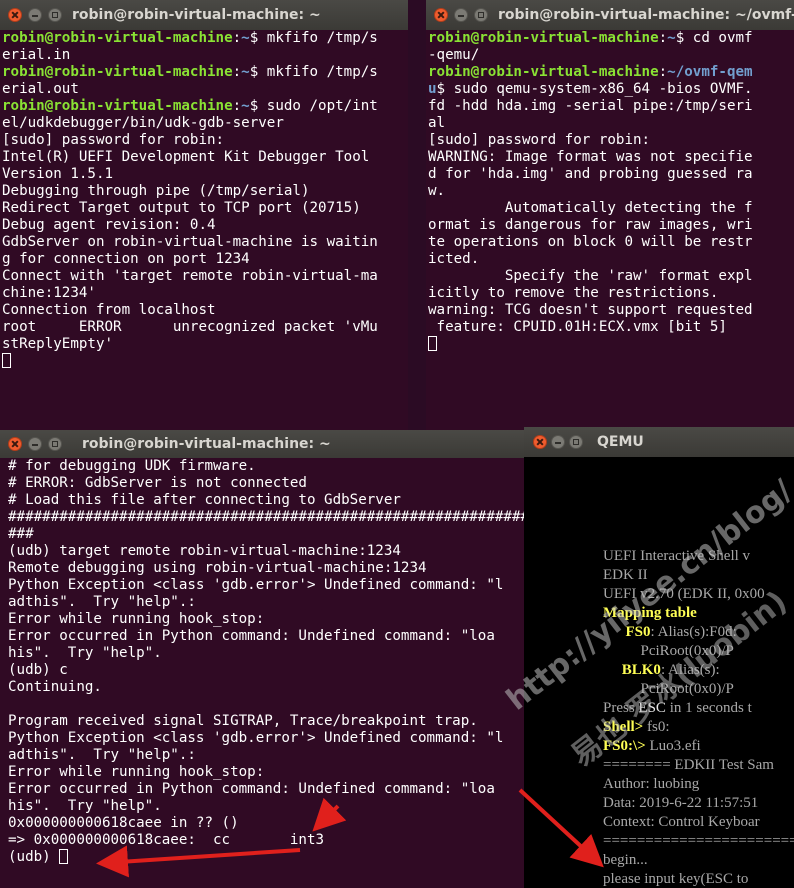 This screenshot has width=794, height=888. What do you see at coordinates (102, 755) in the screenshot?
I see `line-text: adthis". Try "help".:` at bounding box center [102, 755].